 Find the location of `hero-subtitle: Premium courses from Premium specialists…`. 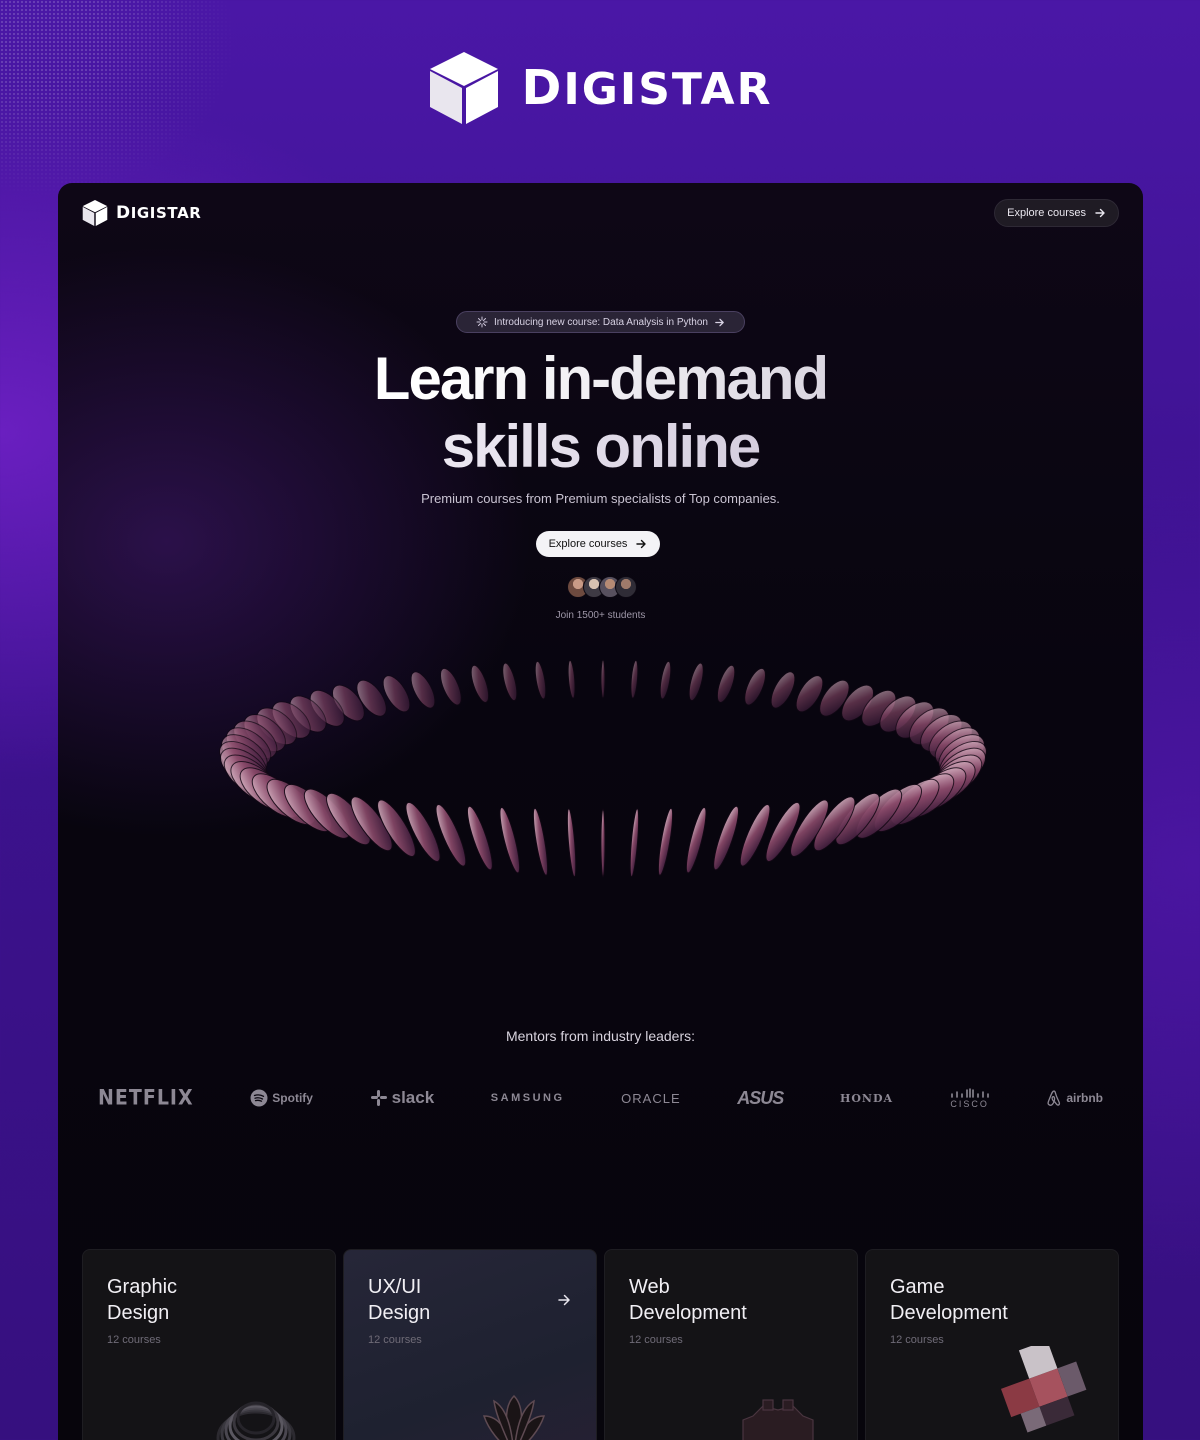

hero-subtitle: Premium courses from Premium specialists… is located at coordinates (600, 498).